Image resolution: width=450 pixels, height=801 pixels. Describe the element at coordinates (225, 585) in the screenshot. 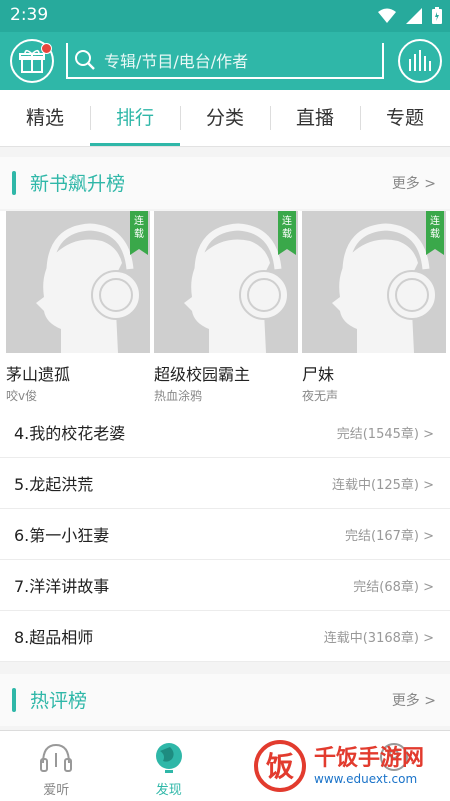

I see `list-item: 7.洋洋讲故事 完结(68章) >` at that location.